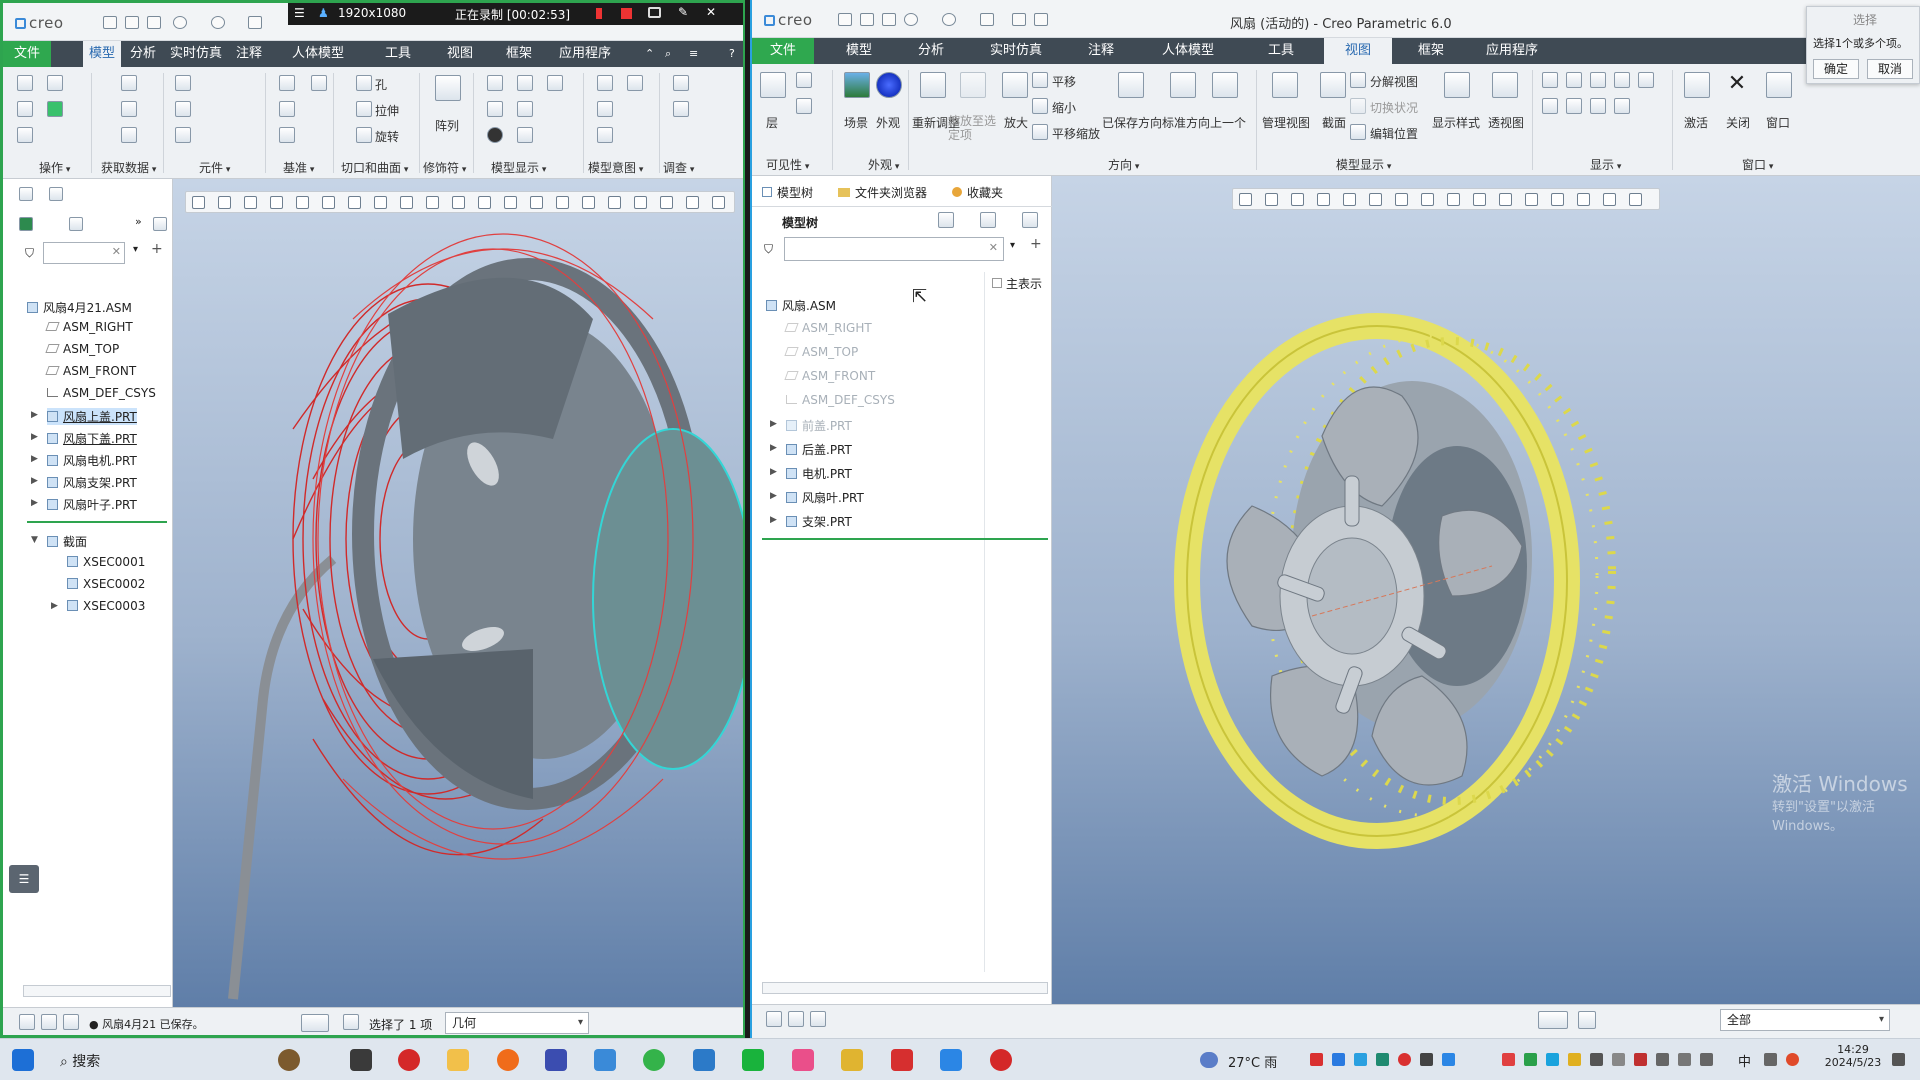  I want to click on saved-orientations-label: 已保存方向, so click(1132, 122).